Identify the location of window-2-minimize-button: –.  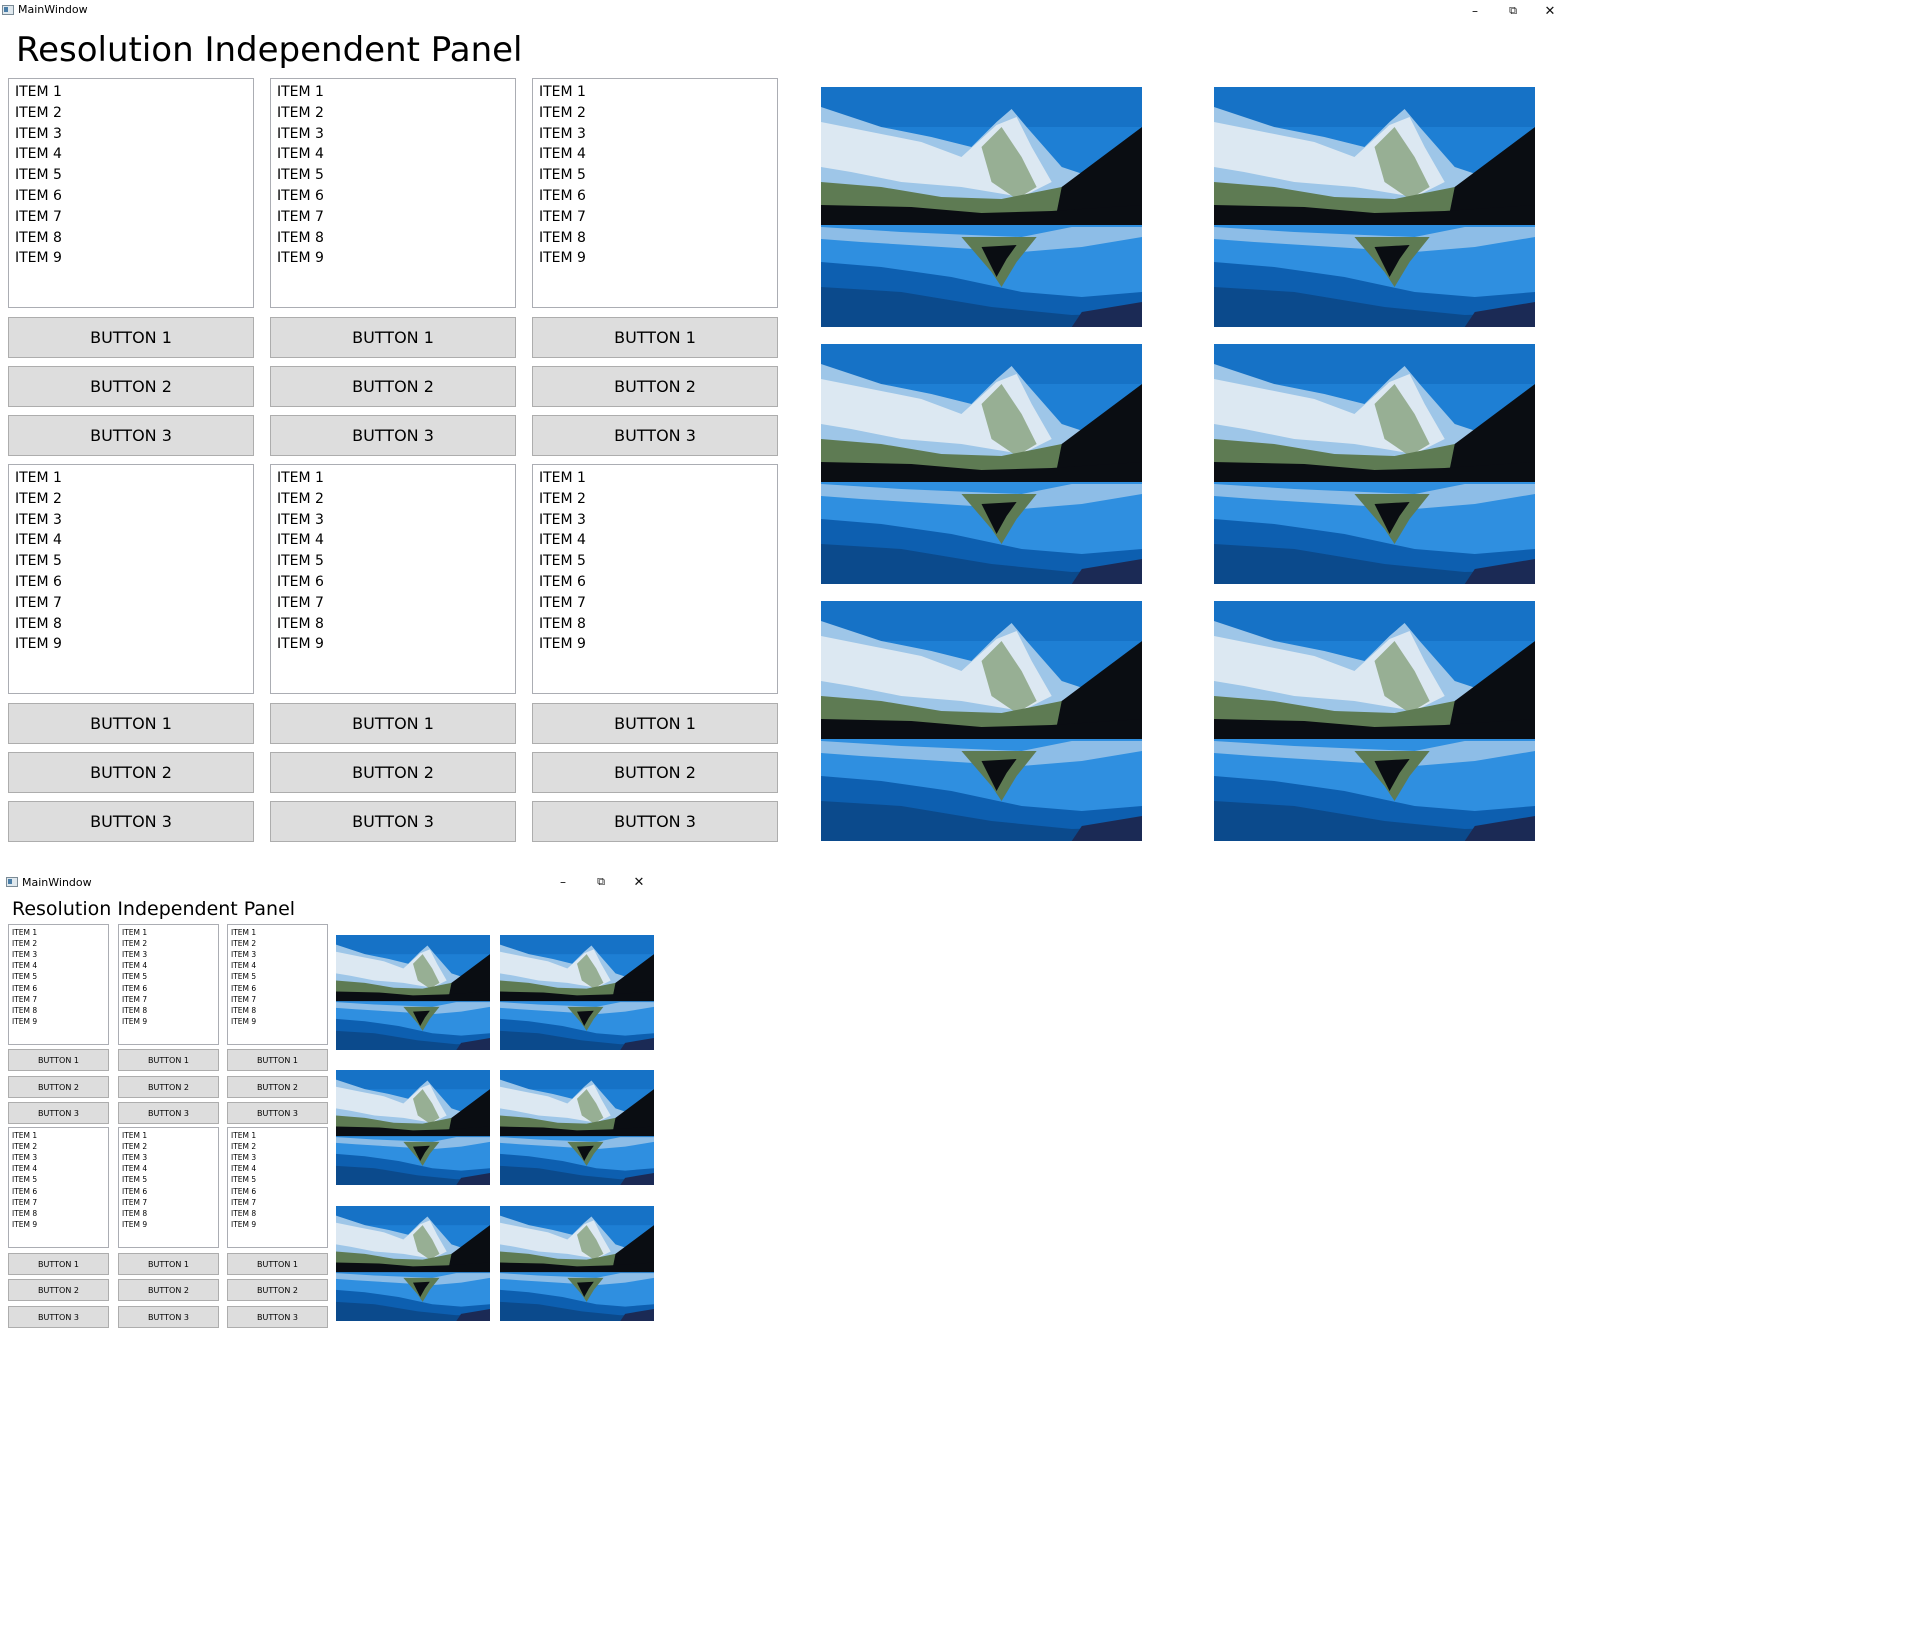
(563, 882).